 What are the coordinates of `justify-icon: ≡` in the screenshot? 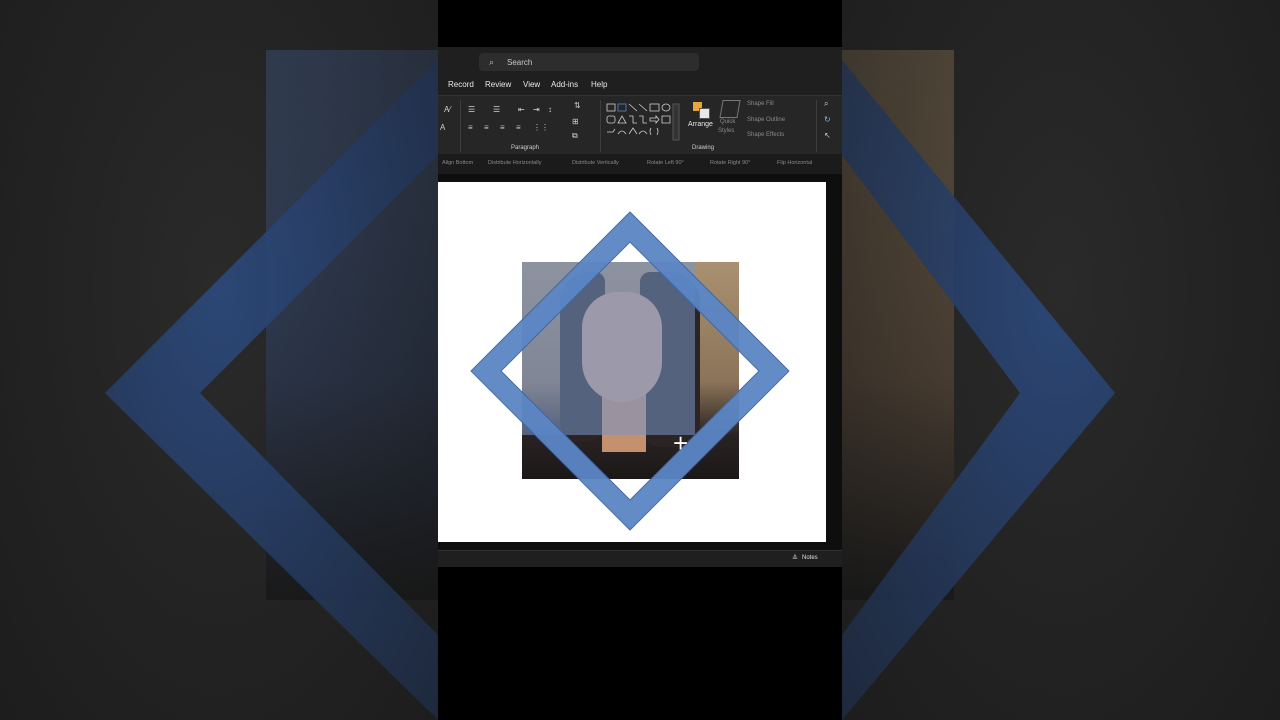 It's located at (518, 128).